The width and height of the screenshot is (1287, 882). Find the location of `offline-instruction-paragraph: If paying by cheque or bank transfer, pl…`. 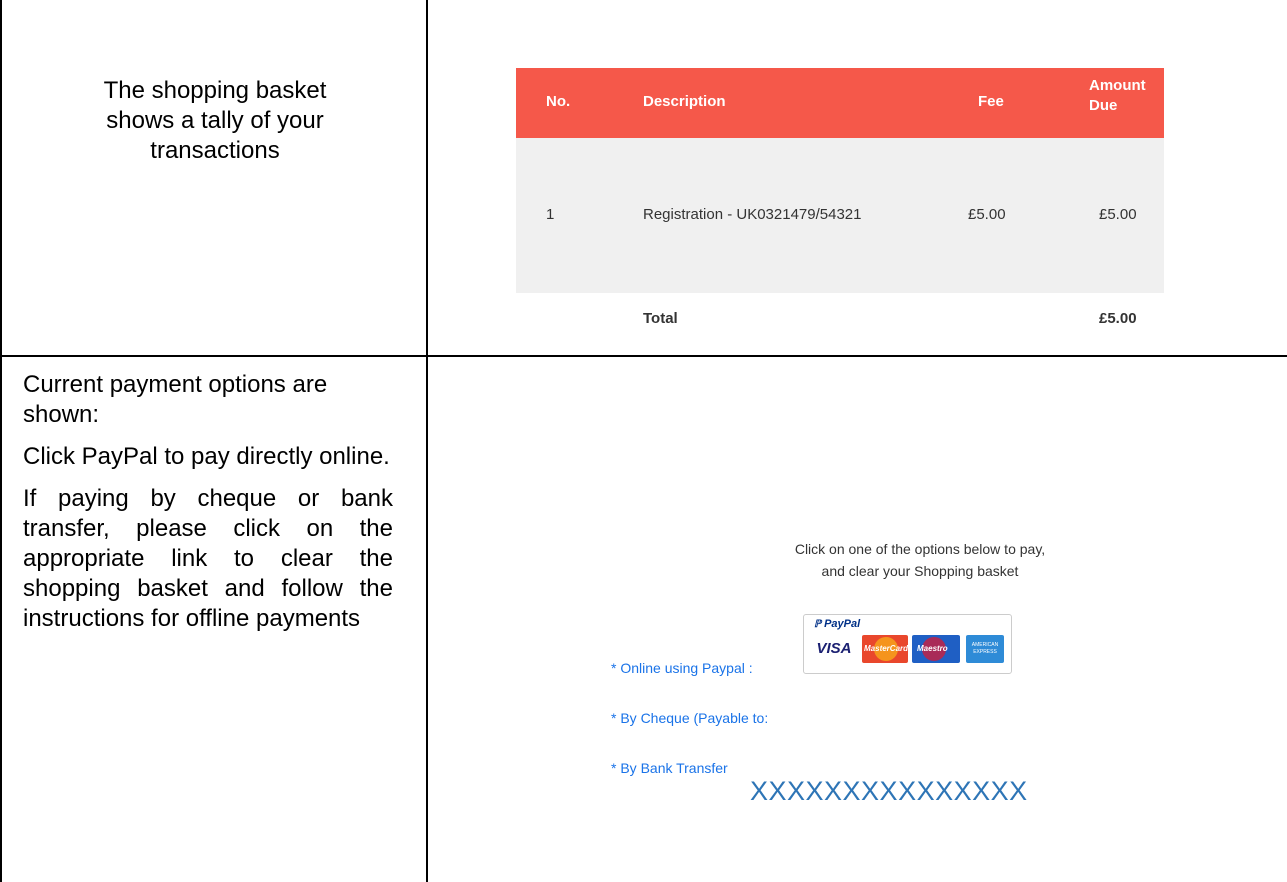

offline-instruction-paragraph: If paying by cheque or bank transfer, pl… is located at coordinates (208, 558).